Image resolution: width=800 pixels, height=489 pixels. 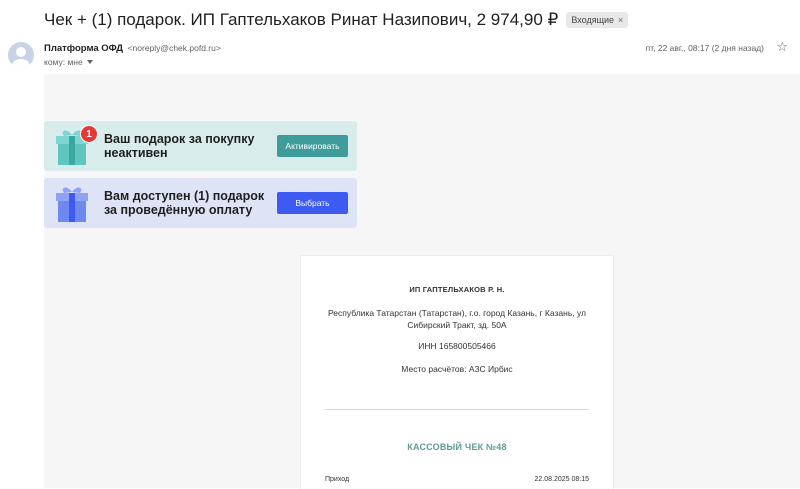 I want to click on receipt-datetime: 22.08.2025 08:15, so click(x=562, y=479).